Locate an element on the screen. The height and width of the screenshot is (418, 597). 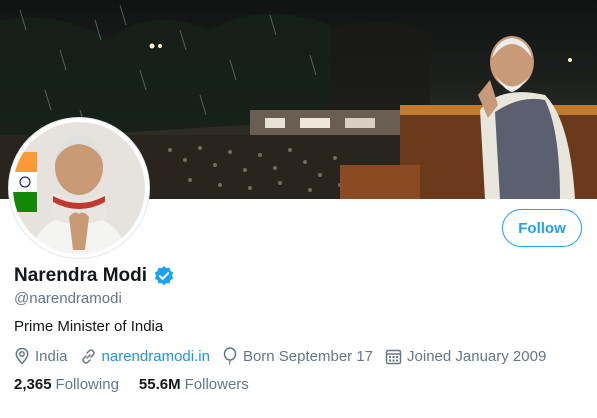
following-count: 2,365 is located at coordinates (33, 384).